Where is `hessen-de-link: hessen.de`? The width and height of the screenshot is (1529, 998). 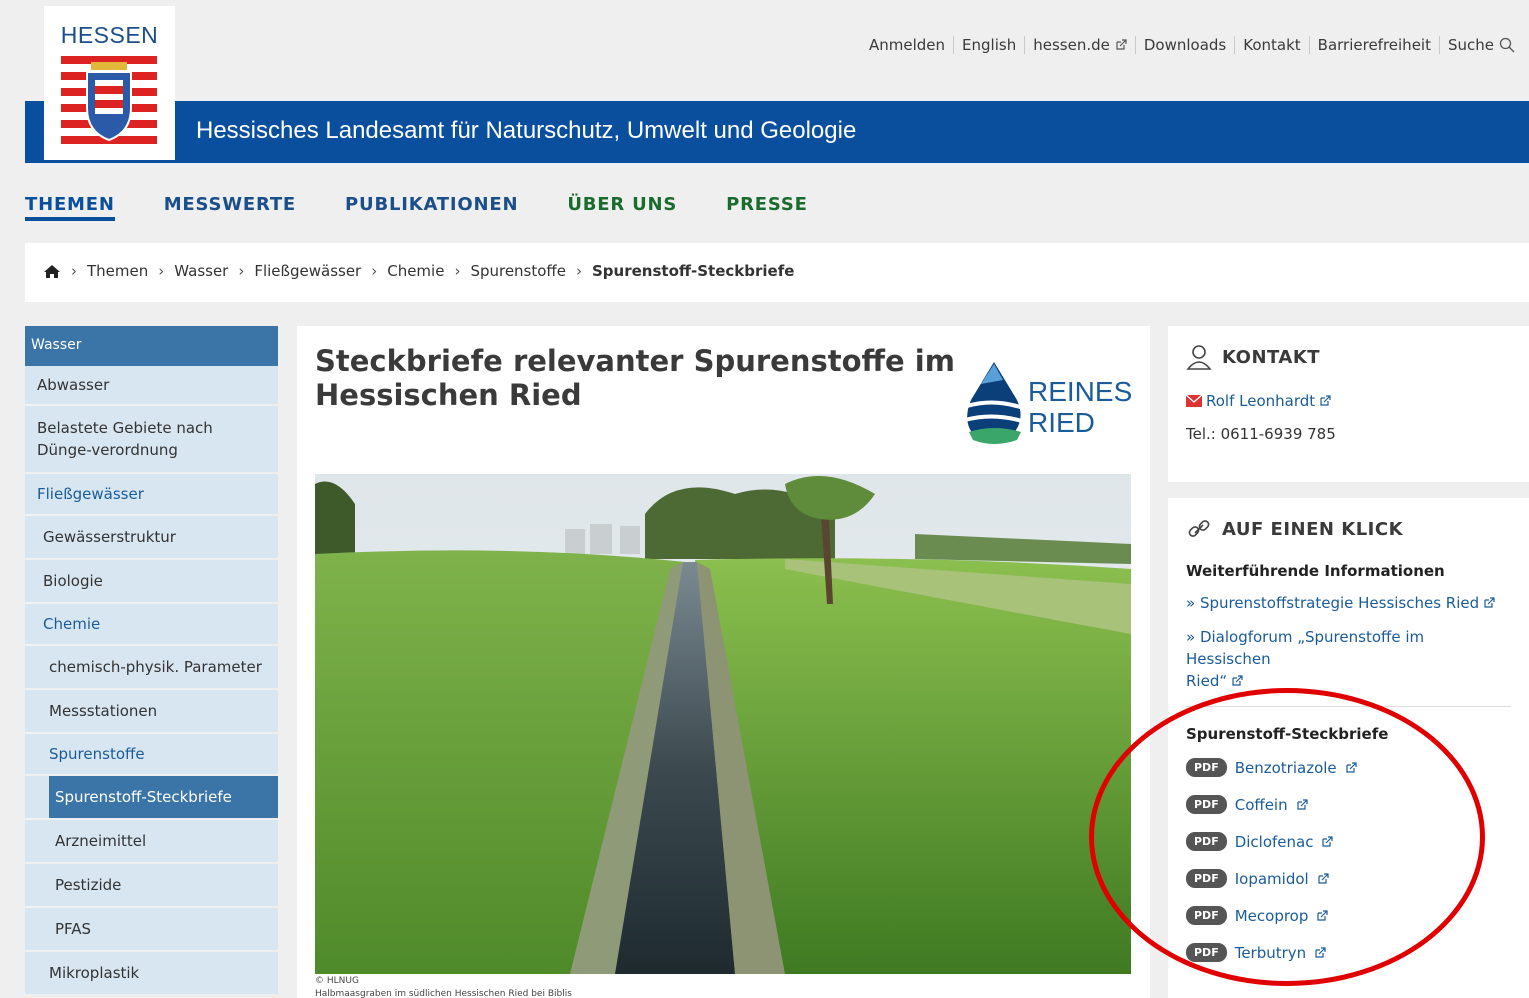 hessen-de-link: hessen.de is located at coordinates (1079, 45).